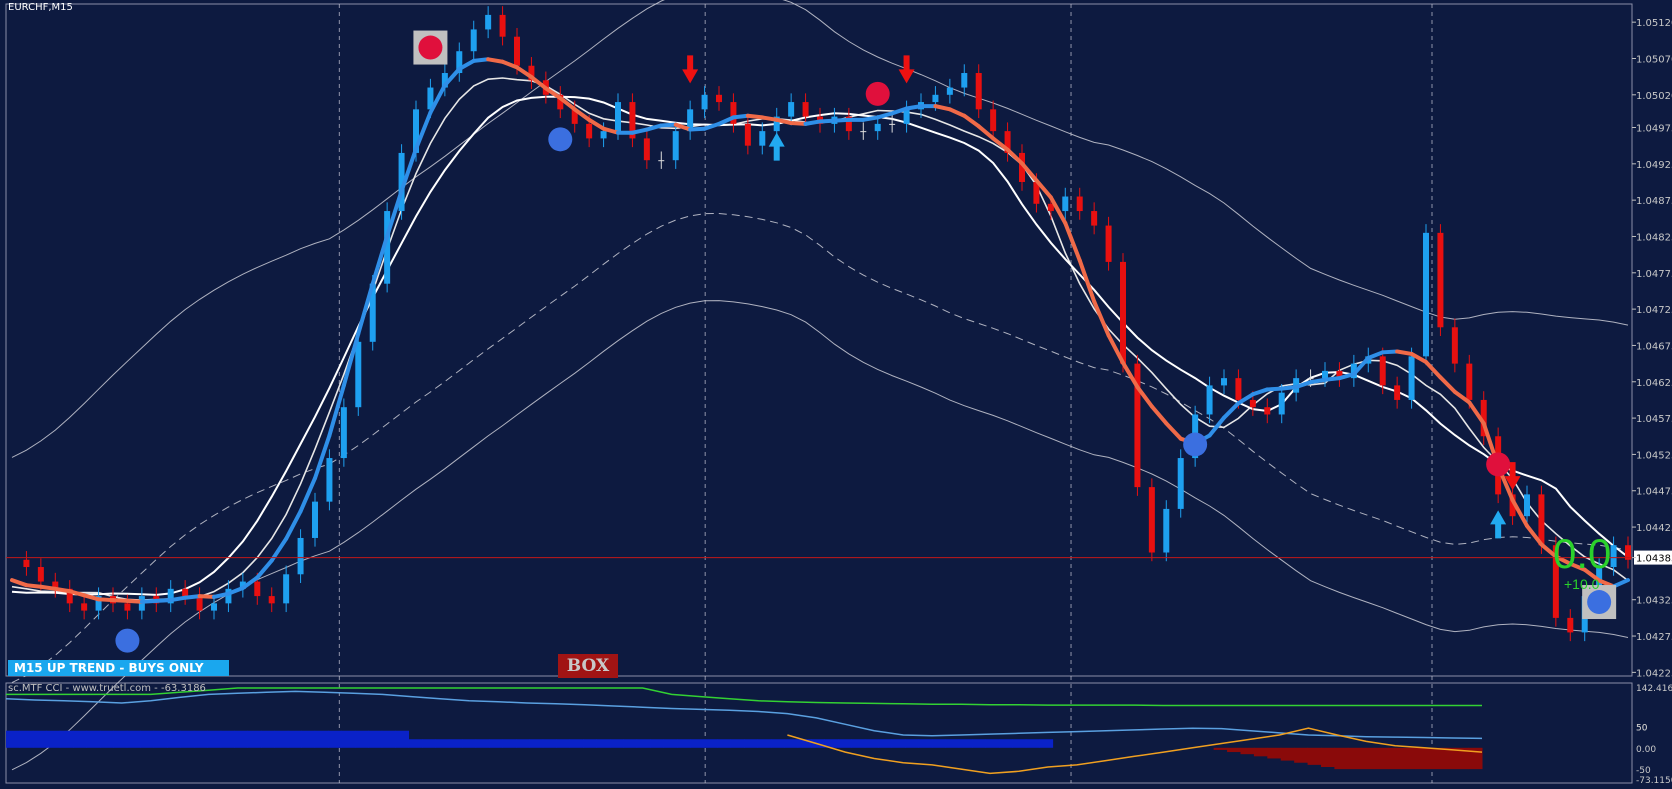 The width and height of the screenshot is (1672, 789). What do you see at coordinates (1599, 602) in the screenshot?
I see `buy-badge-dot-icon` at bounding box center [1599, 602].